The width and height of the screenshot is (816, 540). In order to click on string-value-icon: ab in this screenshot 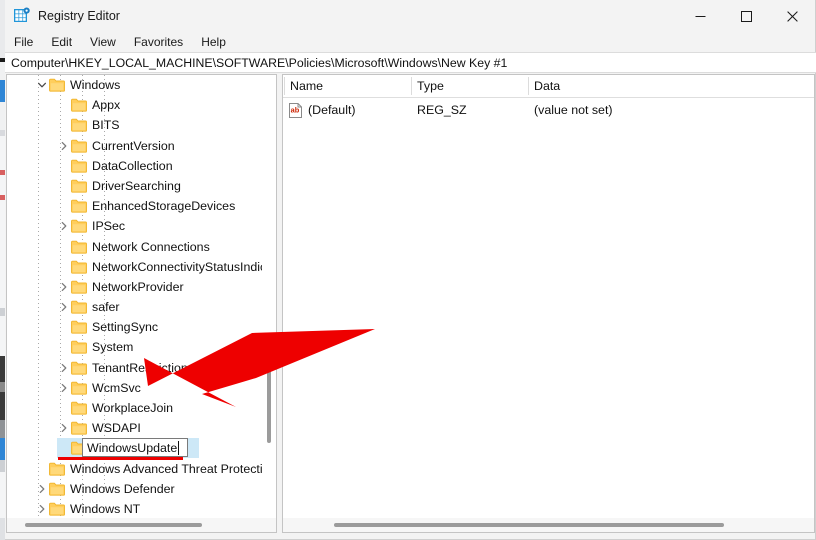, I will do `click(295, 110)`.